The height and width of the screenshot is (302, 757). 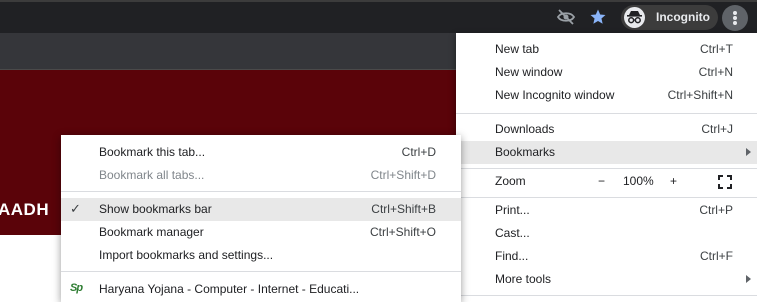 I want to click on menu-item-shortcut: Ctrl+J, so click(x=717, y=129).